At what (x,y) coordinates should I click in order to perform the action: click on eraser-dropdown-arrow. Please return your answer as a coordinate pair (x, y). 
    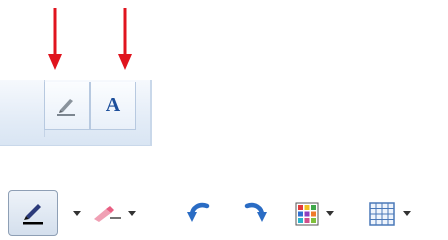
    Looking at the image, I should click on (132, 213).